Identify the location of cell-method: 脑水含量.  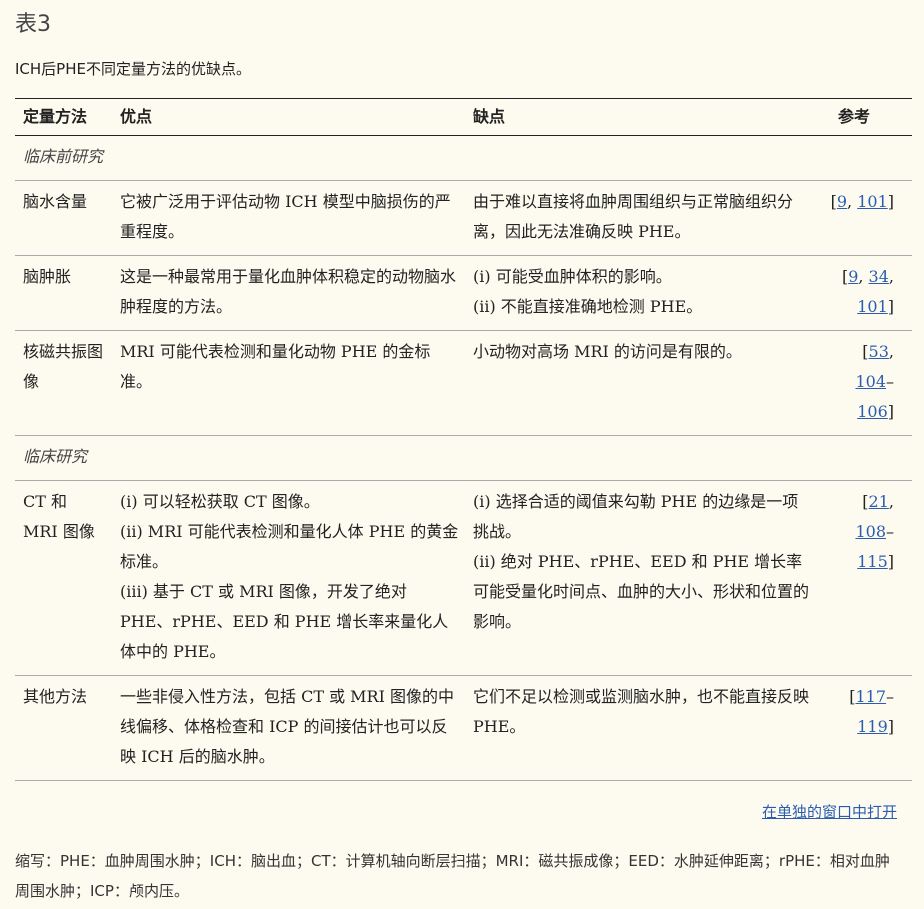
(63, 218).